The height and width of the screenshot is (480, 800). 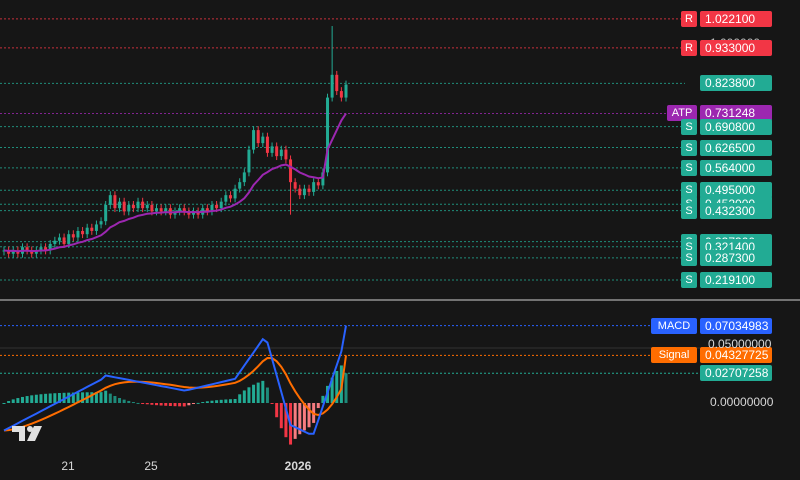 What do you see at coordinates (29, 433) in the screenshot?
I see `tradingview-logo-icon` at bounding box center [29, 433].